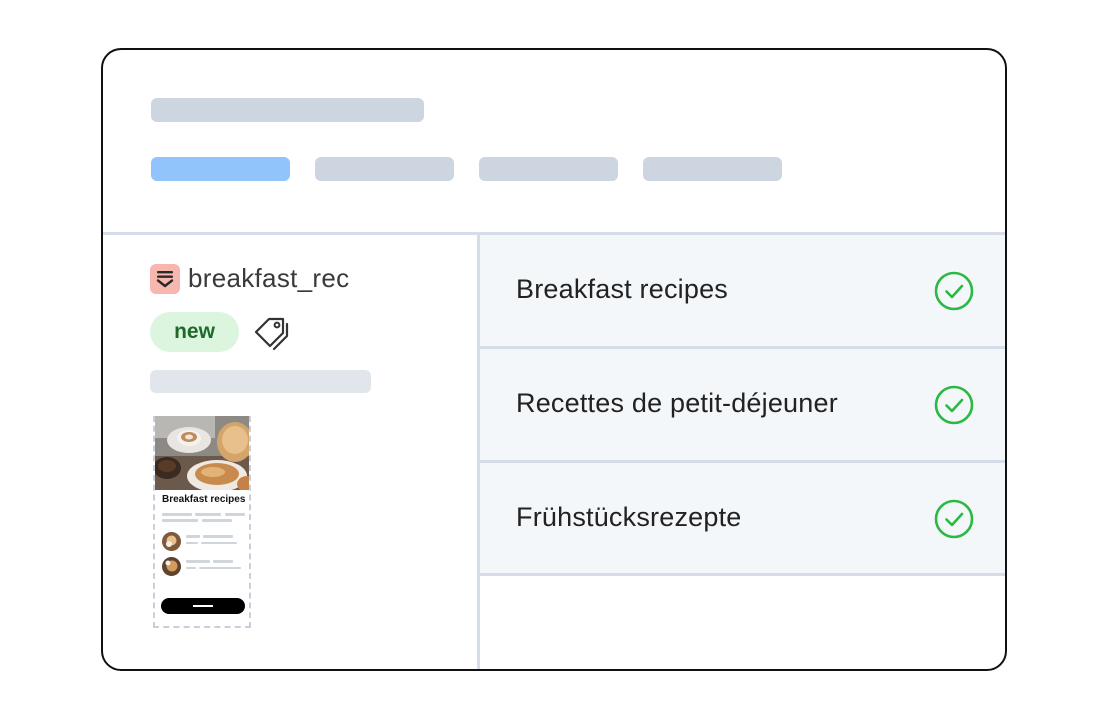  What do you see at coordinates (203, 606) in the screenshot?
I see `preview-cta-button` at bounding box center [203, 606].